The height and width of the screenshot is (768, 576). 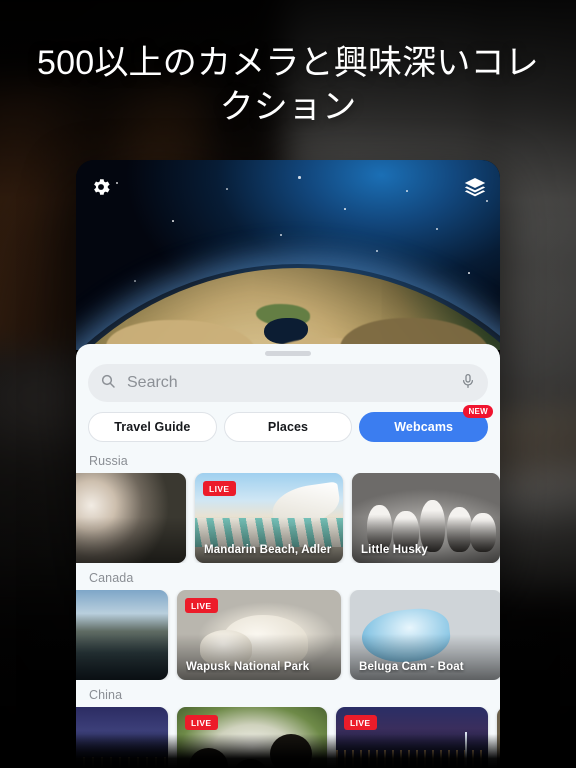 I want to click on new-badge: NEW, so click(x=478, y=411).